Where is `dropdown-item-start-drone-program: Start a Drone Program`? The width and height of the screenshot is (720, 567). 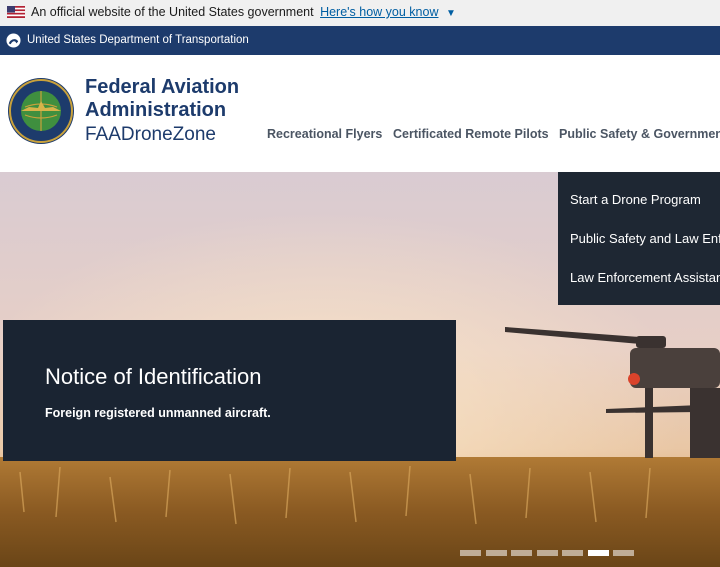
dropdown-item-start-drone-program: Start a Drone Program is located at coordinates (635, 199).